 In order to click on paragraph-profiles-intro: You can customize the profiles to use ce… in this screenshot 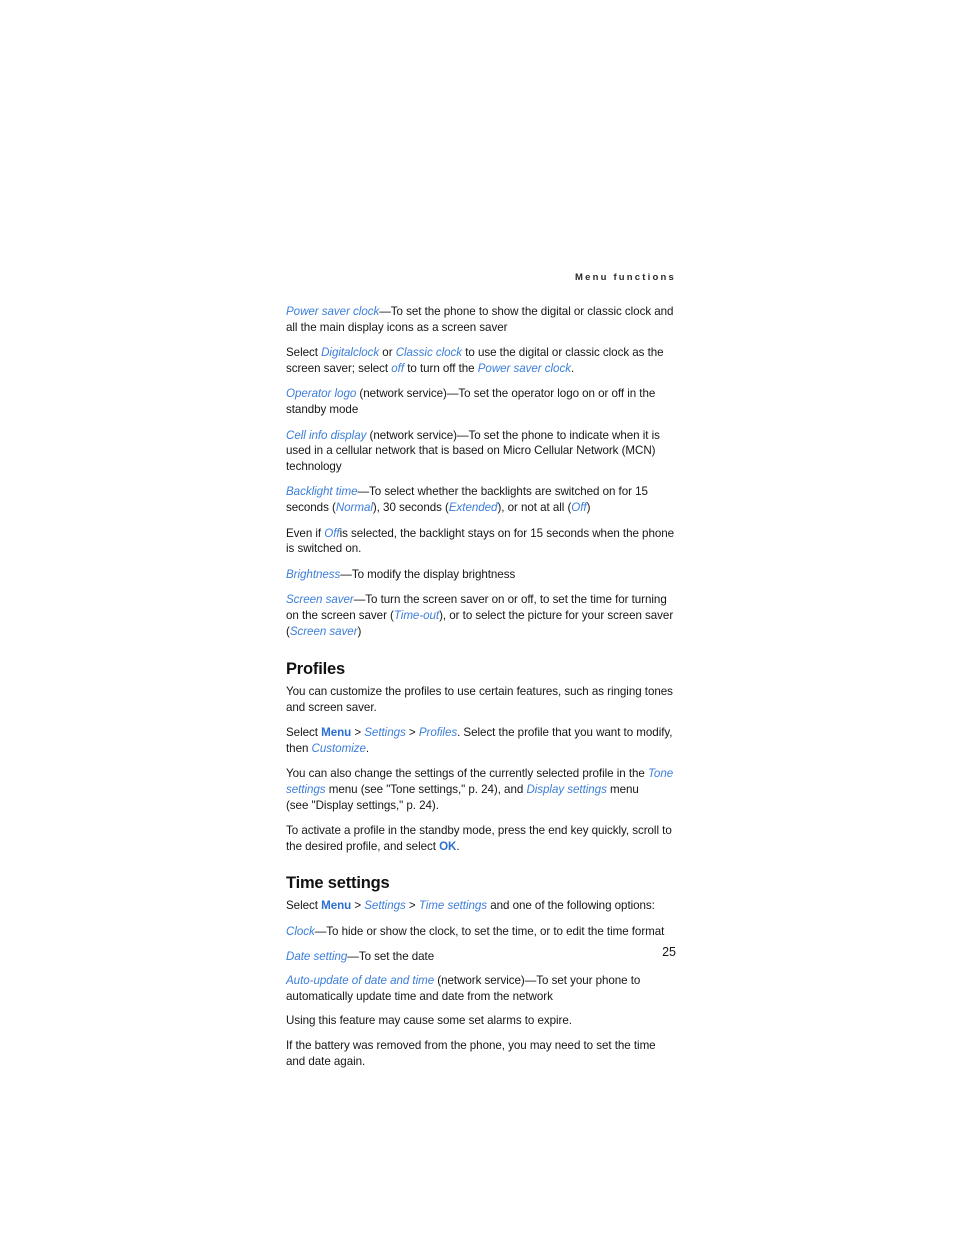, I will do `click(479, 699)`.